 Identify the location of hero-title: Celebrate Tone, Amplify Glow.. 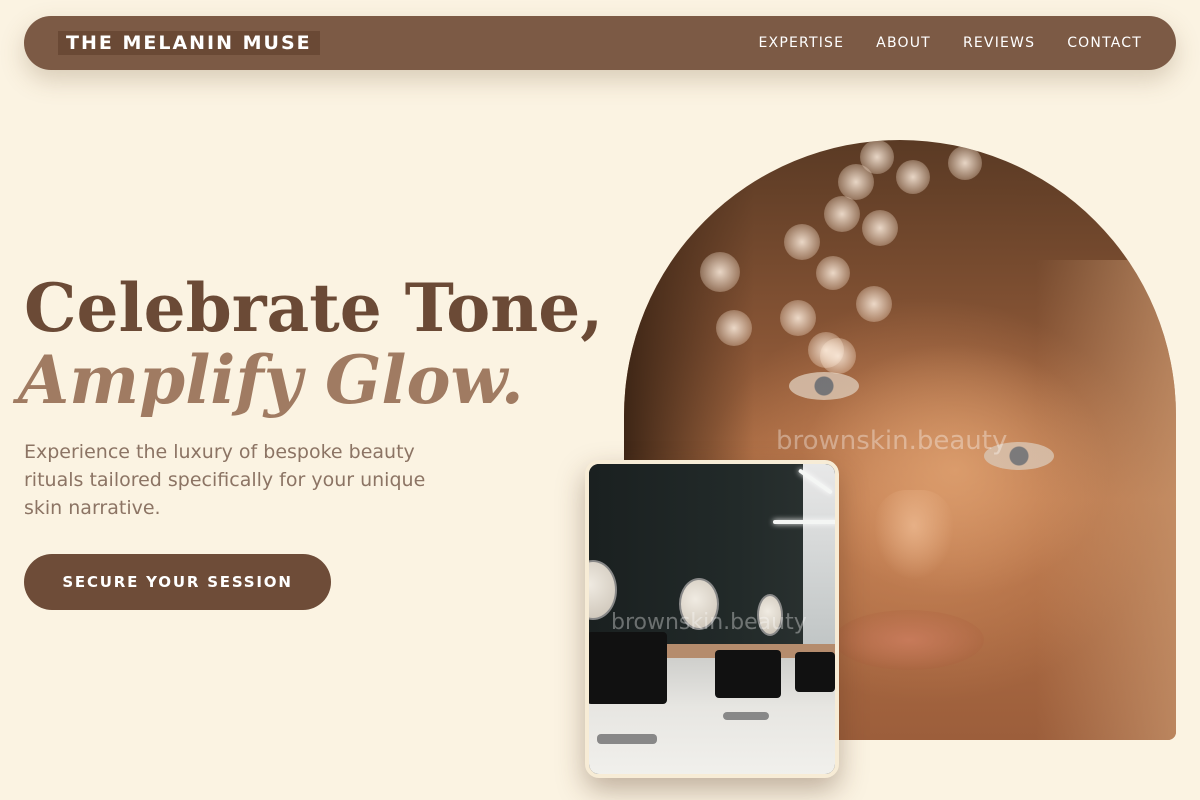
(311, 342).